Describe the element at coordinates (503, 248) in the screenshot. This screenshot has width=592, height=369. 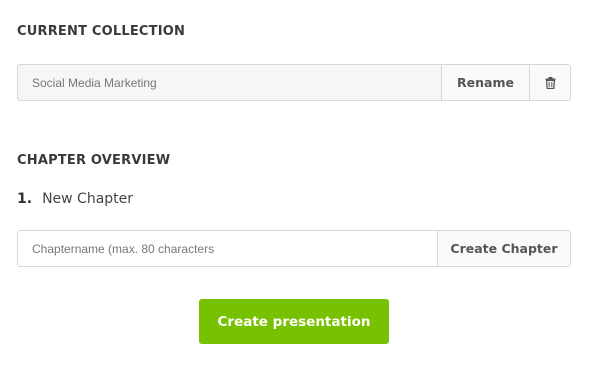
I see `create-chapter-button: Create Chapter` at that location.